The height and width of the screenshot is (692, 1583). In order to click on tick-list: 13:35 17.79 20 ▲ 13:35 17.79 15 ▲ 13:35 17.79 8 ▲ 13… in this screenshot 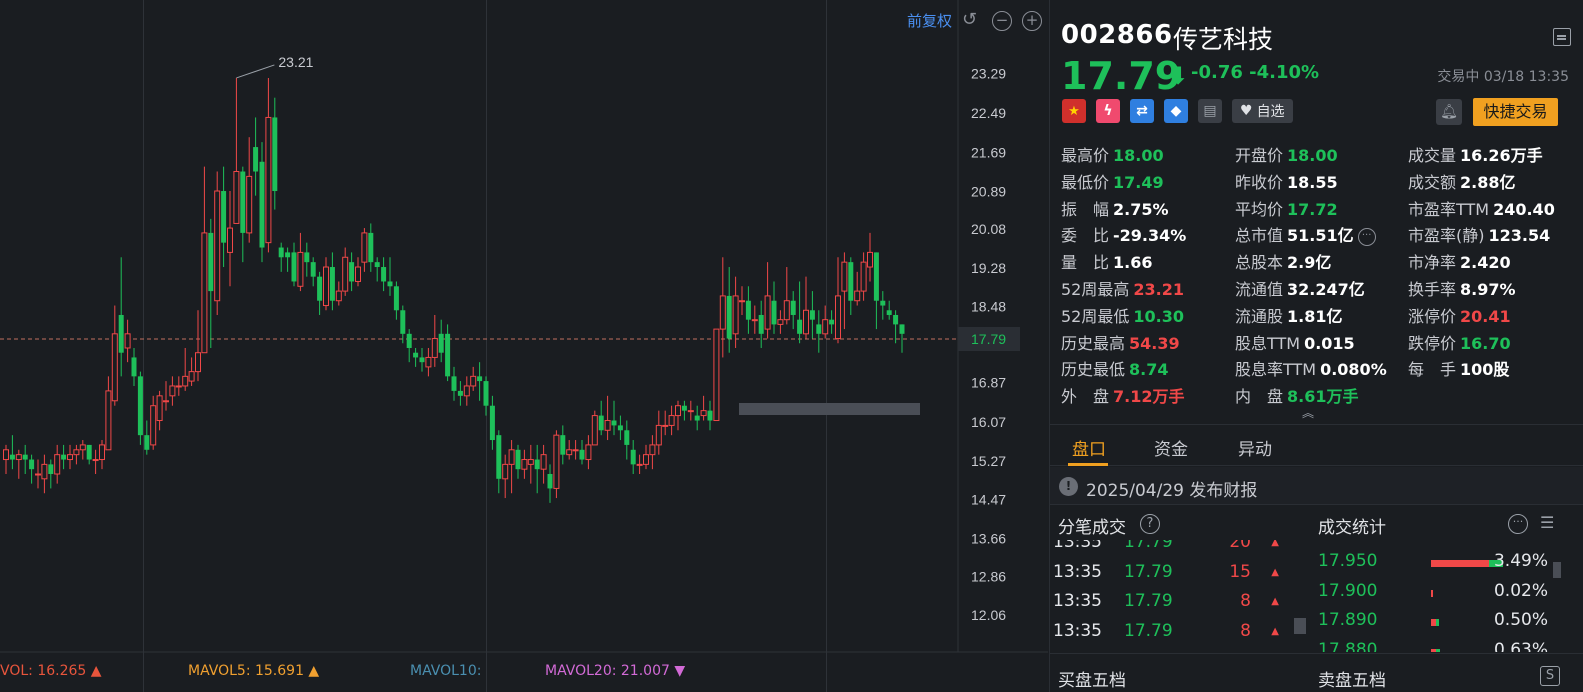, I will do `click(1180, 596)`.